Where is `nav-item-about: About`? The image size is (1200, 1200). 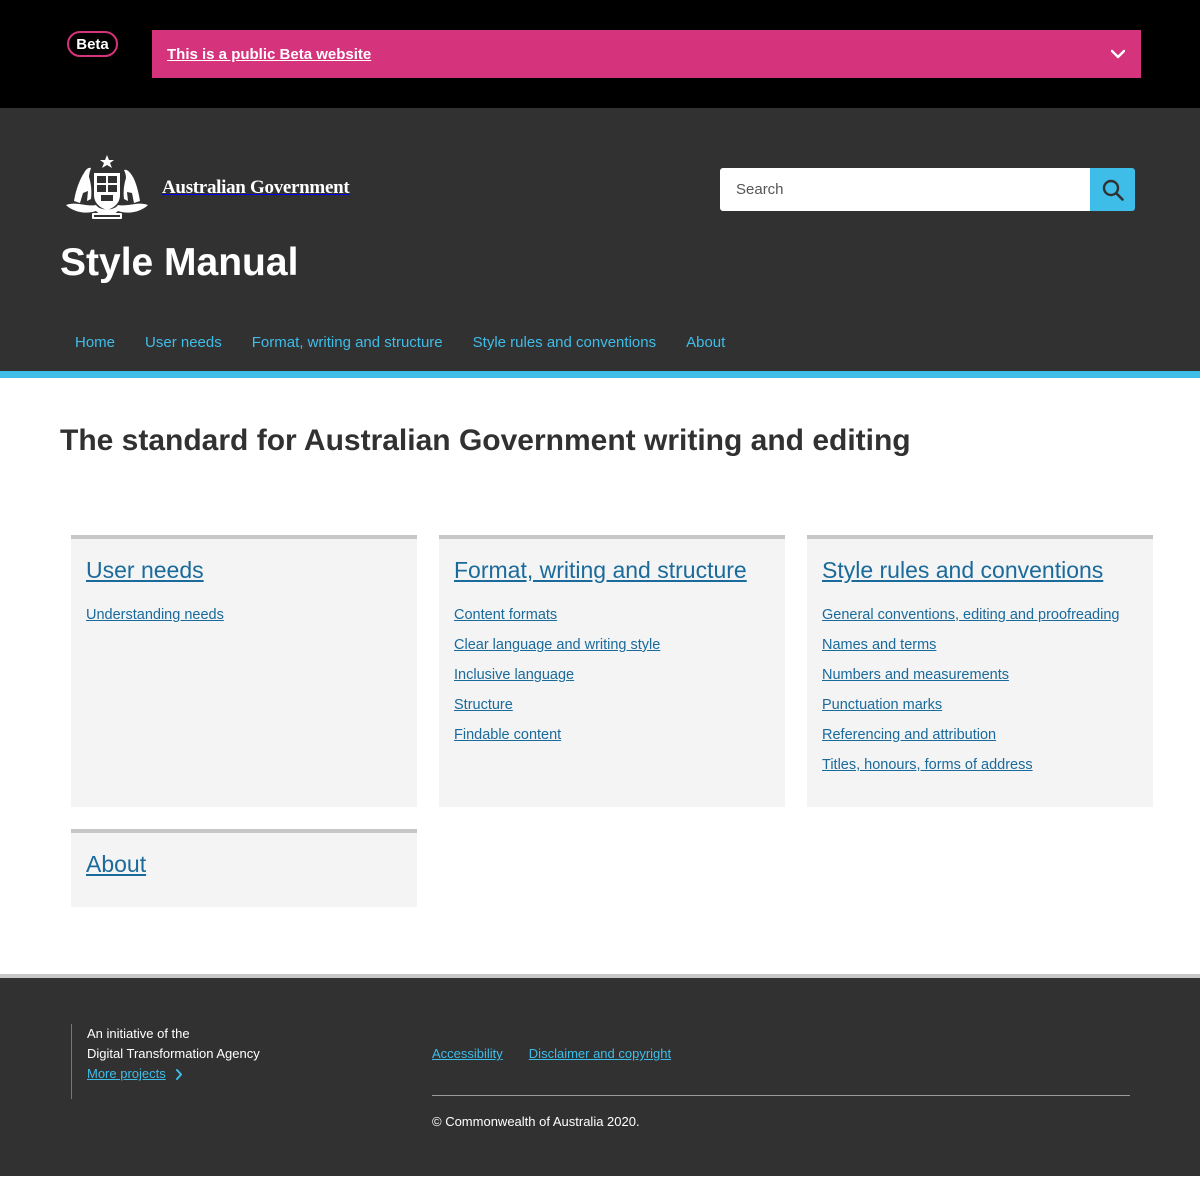 nav-item-about: About is located at coordinates (705, 344).